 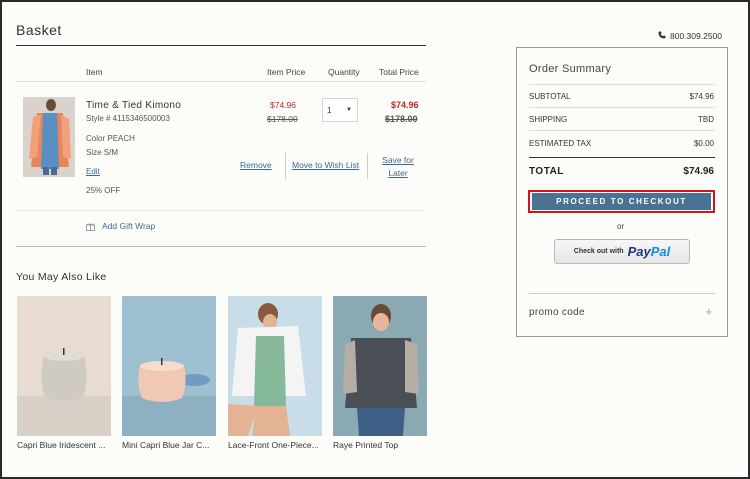 I want to click on basket-title: Basket, so click(x=39, y=30).